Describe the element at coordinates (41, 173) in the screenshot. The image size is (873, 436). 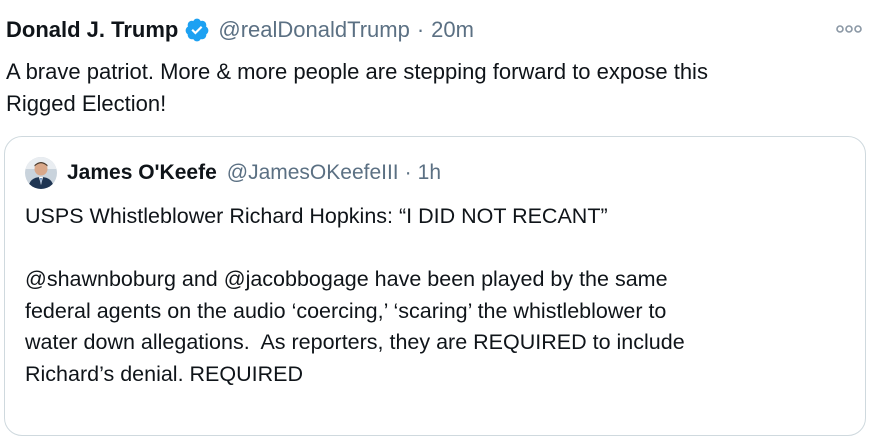
I see `avatar` at that location.